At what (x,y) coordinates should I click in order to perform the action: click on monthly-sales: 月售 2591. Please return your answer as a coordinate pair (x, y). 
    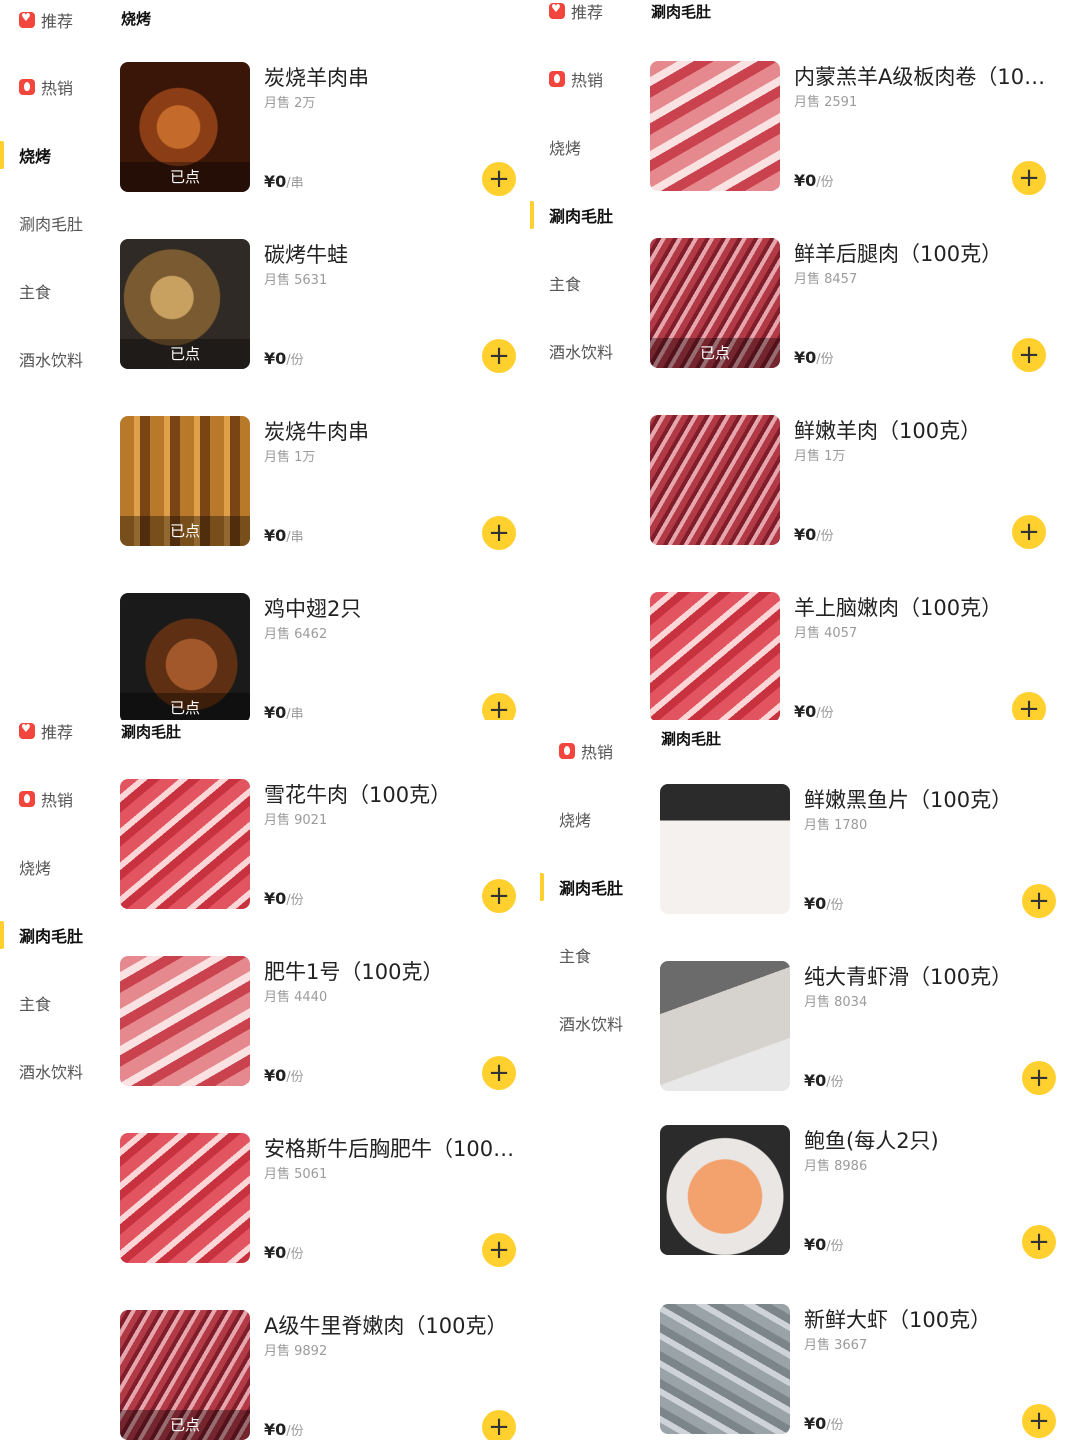
    Looking at the image, I should click on (826, 102).